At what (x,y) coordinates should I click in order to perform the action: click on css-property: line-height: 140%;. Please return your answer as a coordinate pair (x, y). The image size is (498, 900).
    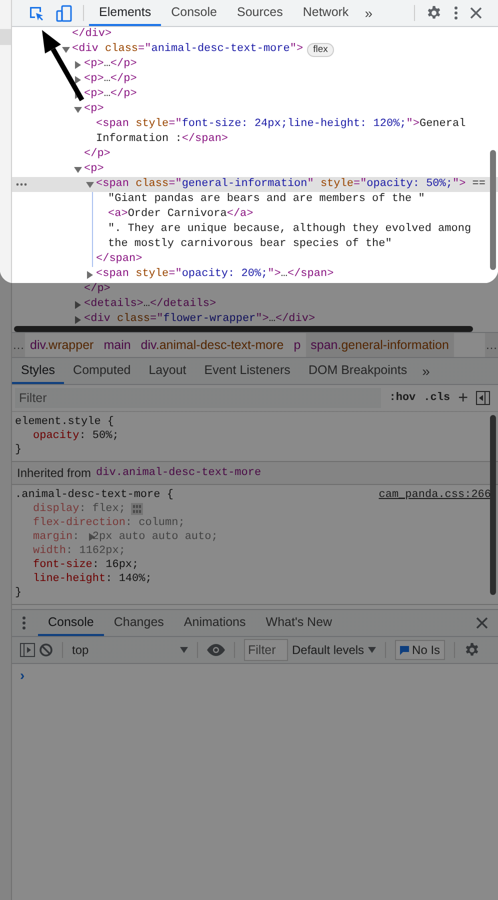
    Looking at the image, I should click on (92, 579).